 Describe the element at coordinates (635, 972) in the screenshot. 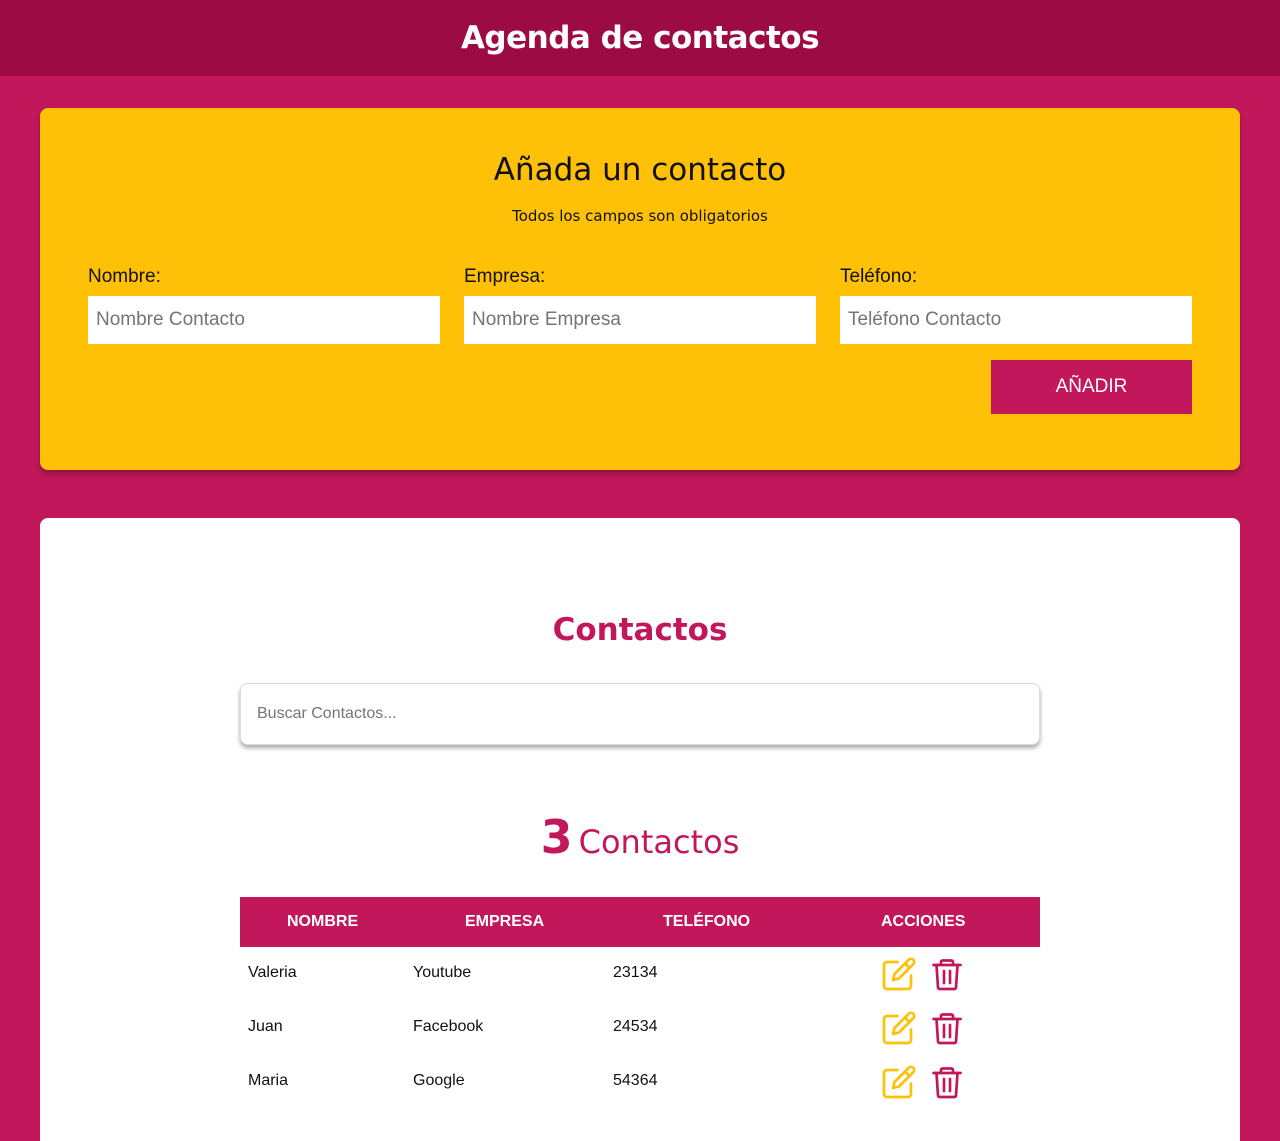

I see `row-telefono: 23134` at that location.